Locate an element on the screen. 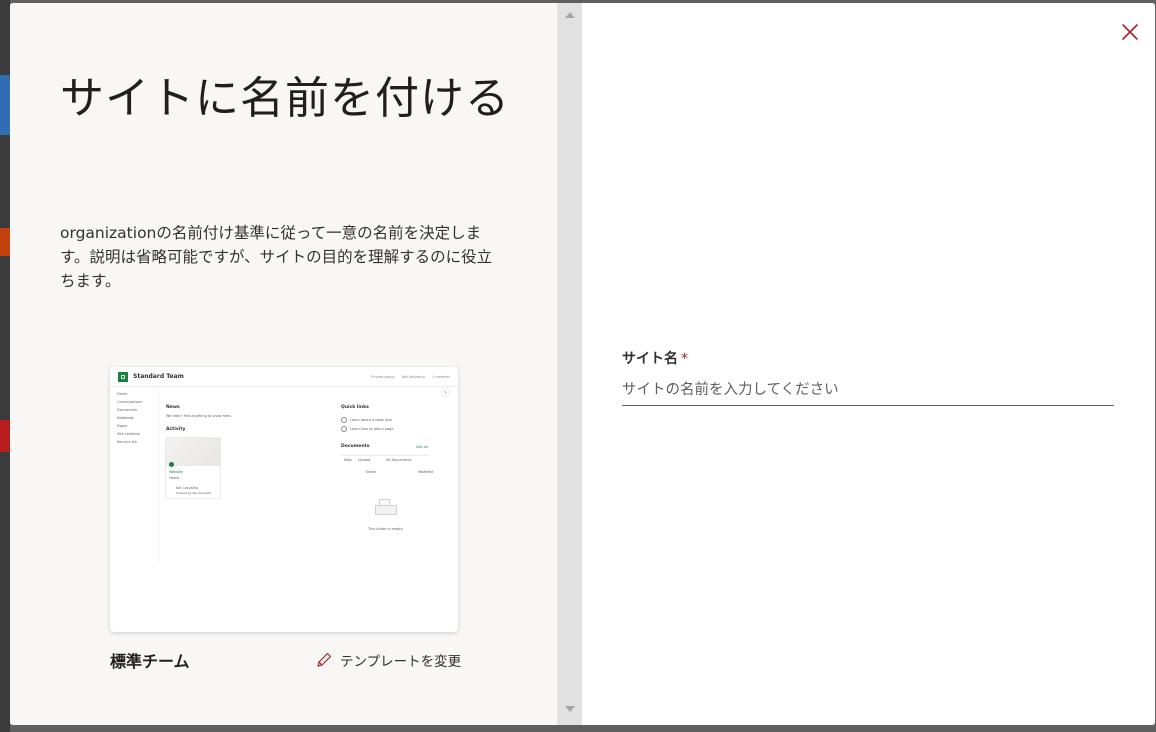  preview-top-actions: Private group Not following 1 member is located at coordinates (407, 377).